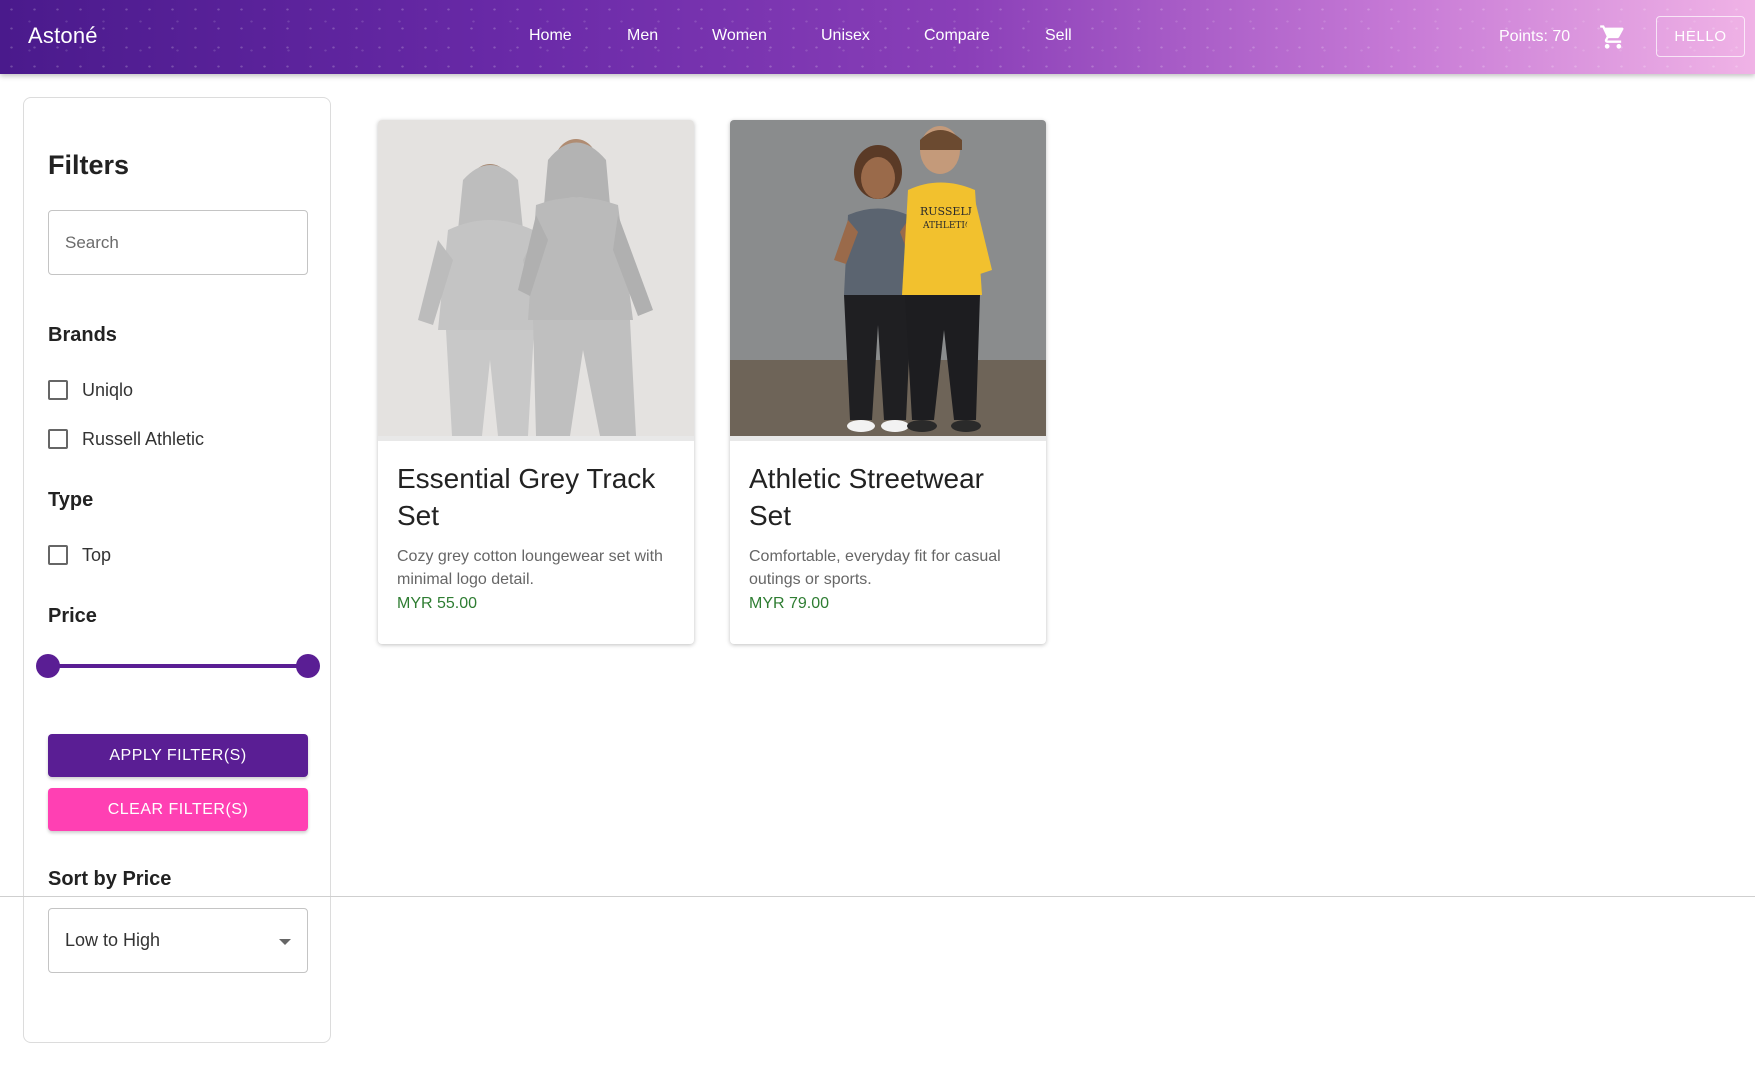 Image resolution: width=1755 pixels, height=1065 pixels. What do you see at coordinates (537, 497) in the screenshot?
I see `product-title: Essential Grey Track Set` at bounding box center [537, 497].